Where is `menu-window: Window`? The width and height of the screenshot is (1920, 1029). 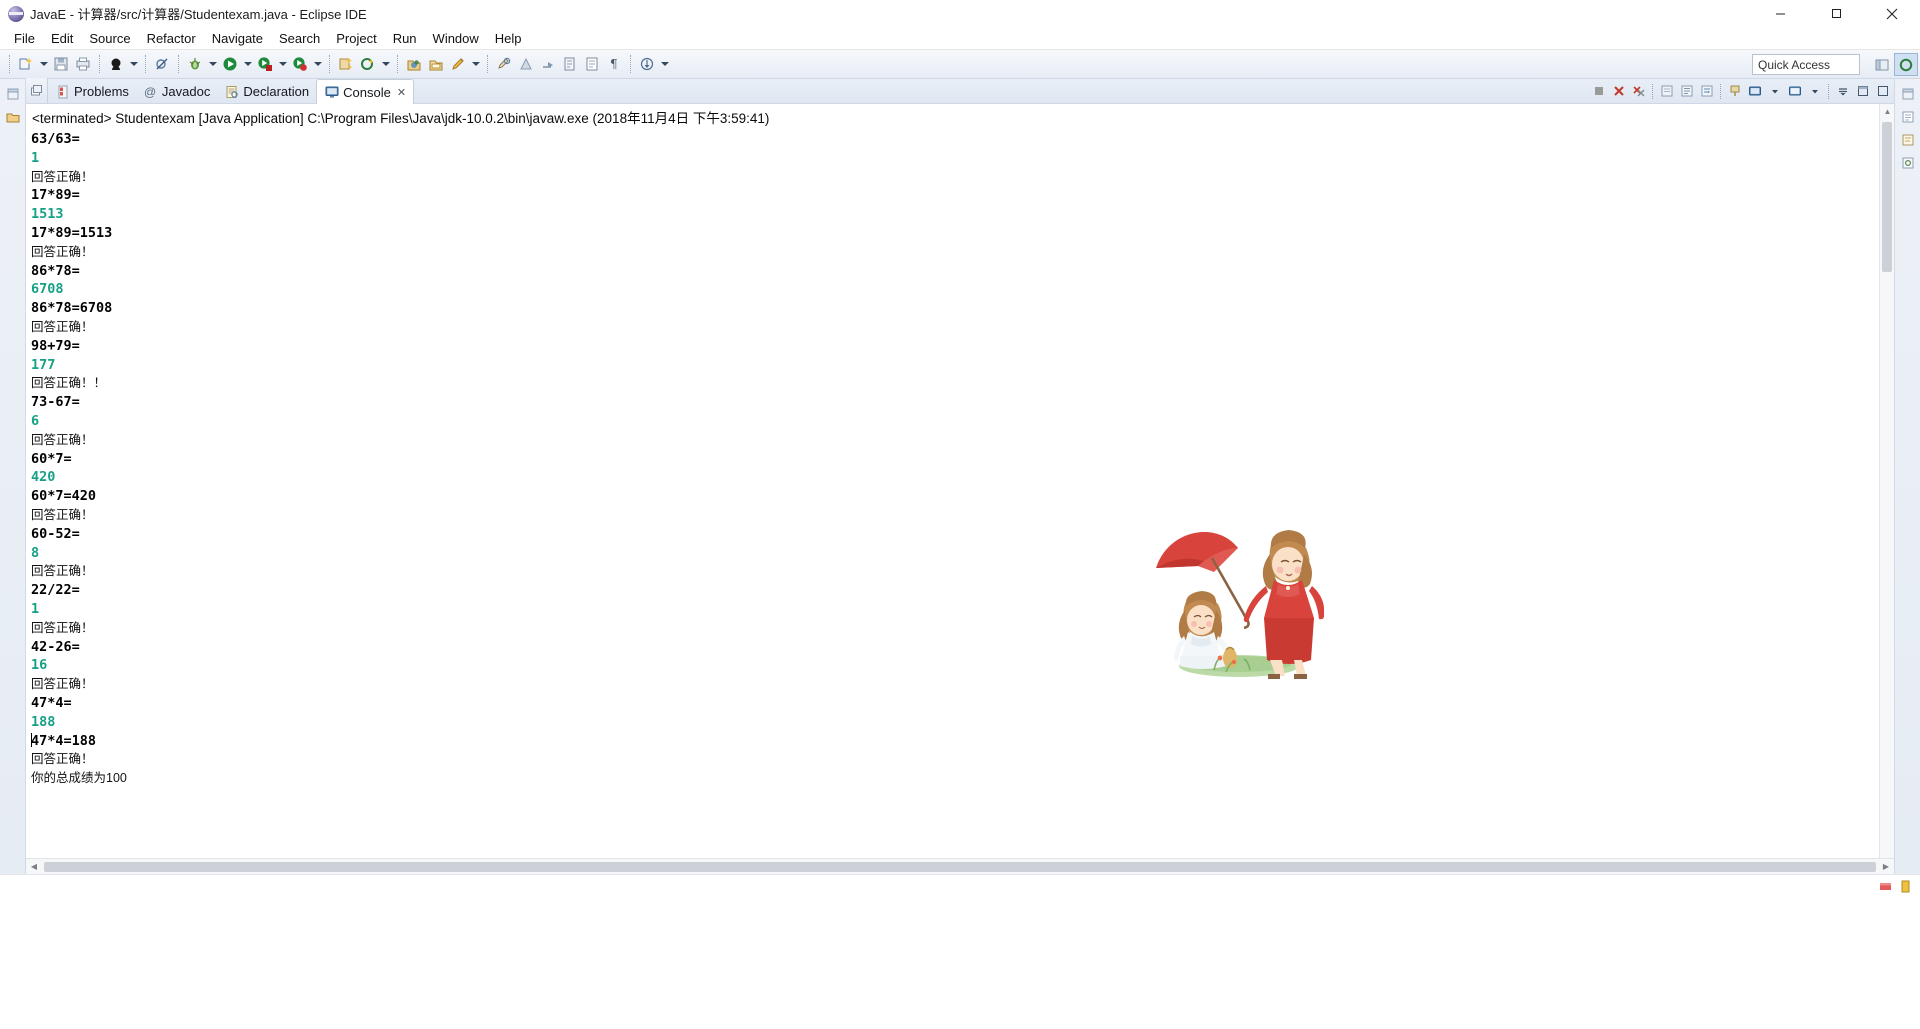 menu-window: Window is located at coordinates (456, 38).